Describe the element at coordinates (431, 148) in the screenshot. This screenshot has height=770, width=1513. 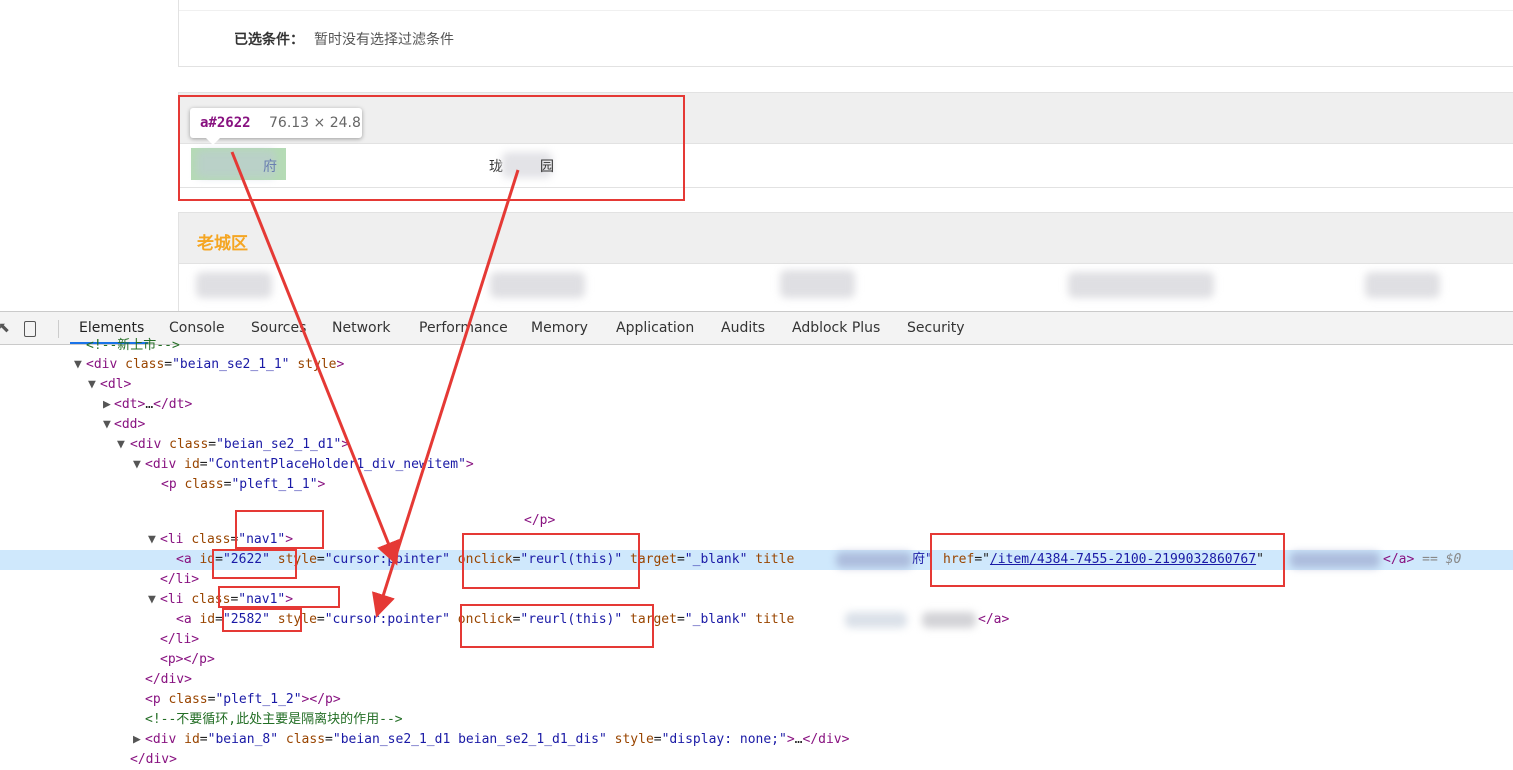
I see `annotation-box-listing` at that location.